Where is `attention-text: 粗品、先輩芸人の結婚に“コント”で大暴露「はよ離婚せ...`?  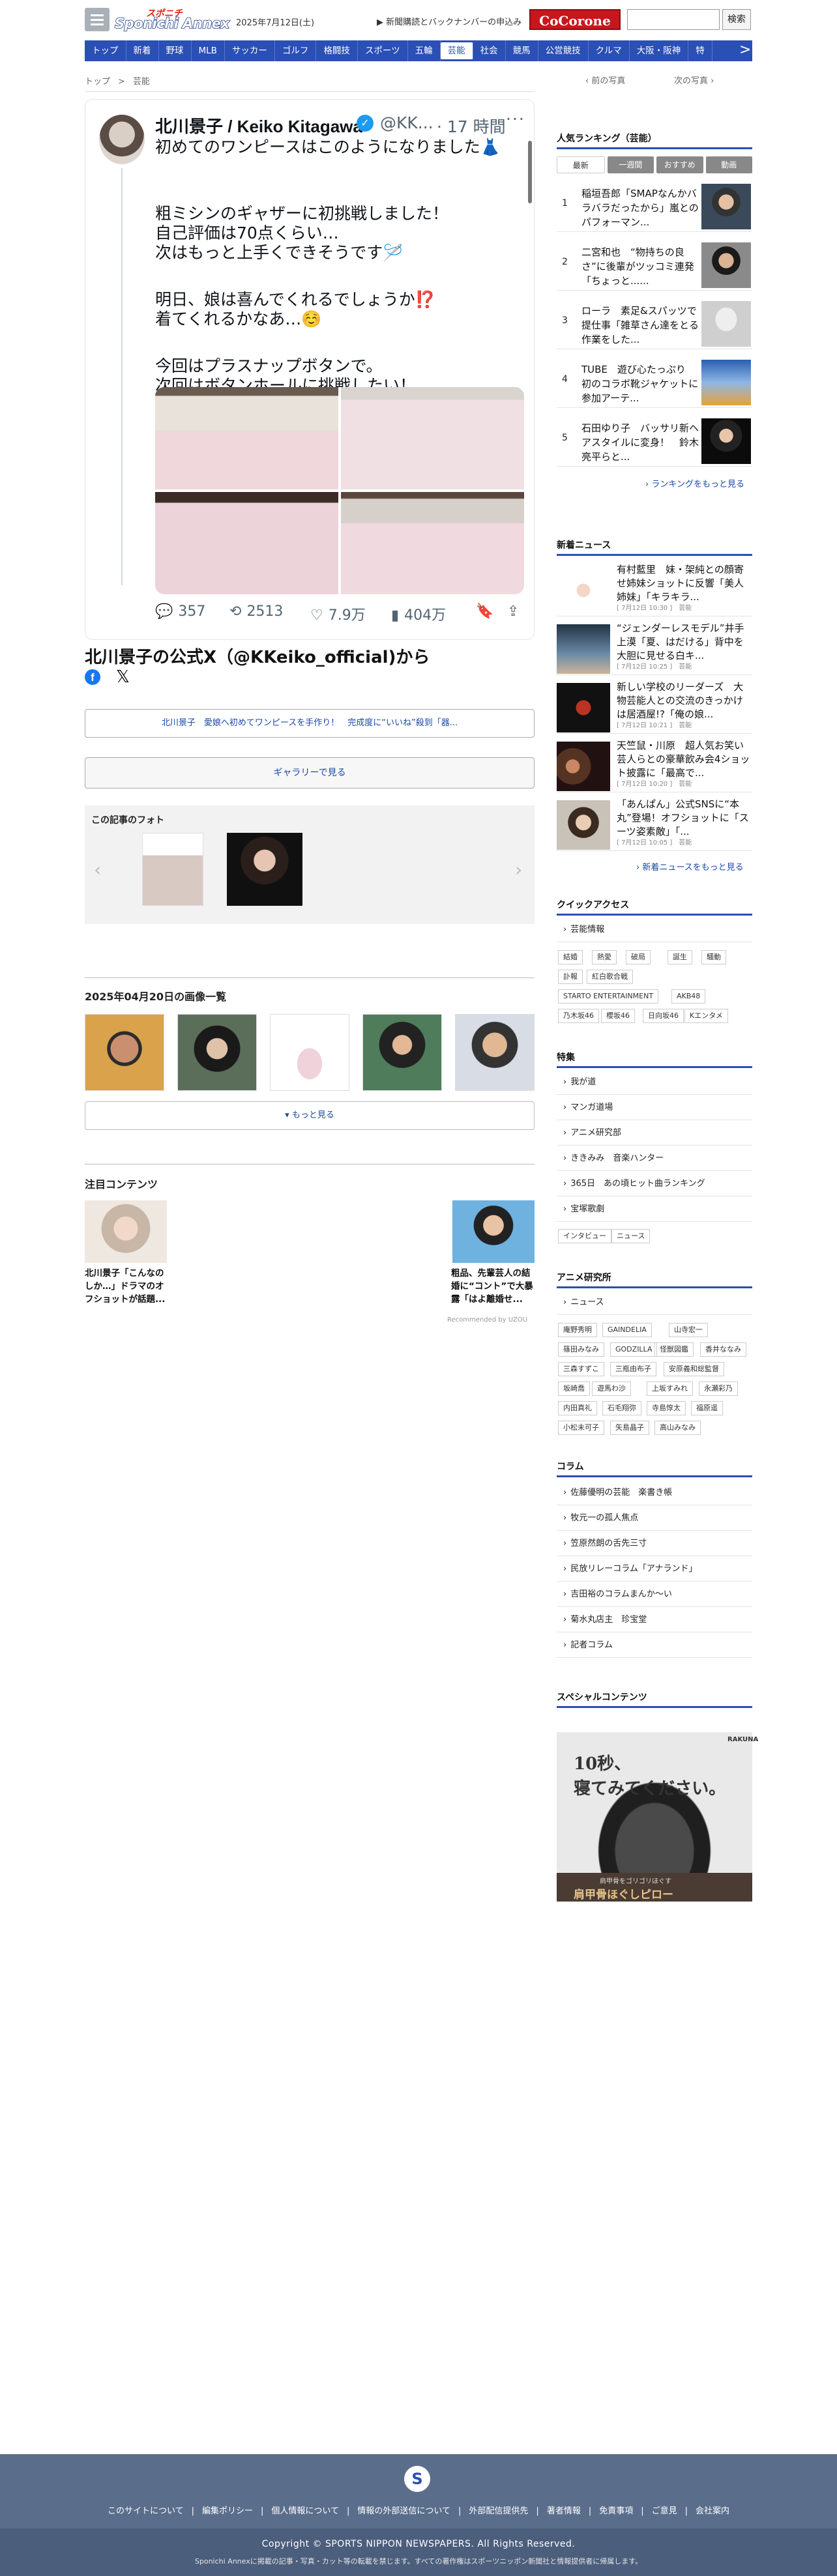
attention-text: 粗品、先輩芸人の結婚に“コント”で大暴露「はよ離婚せ... is located at coordinates (494, 1286).